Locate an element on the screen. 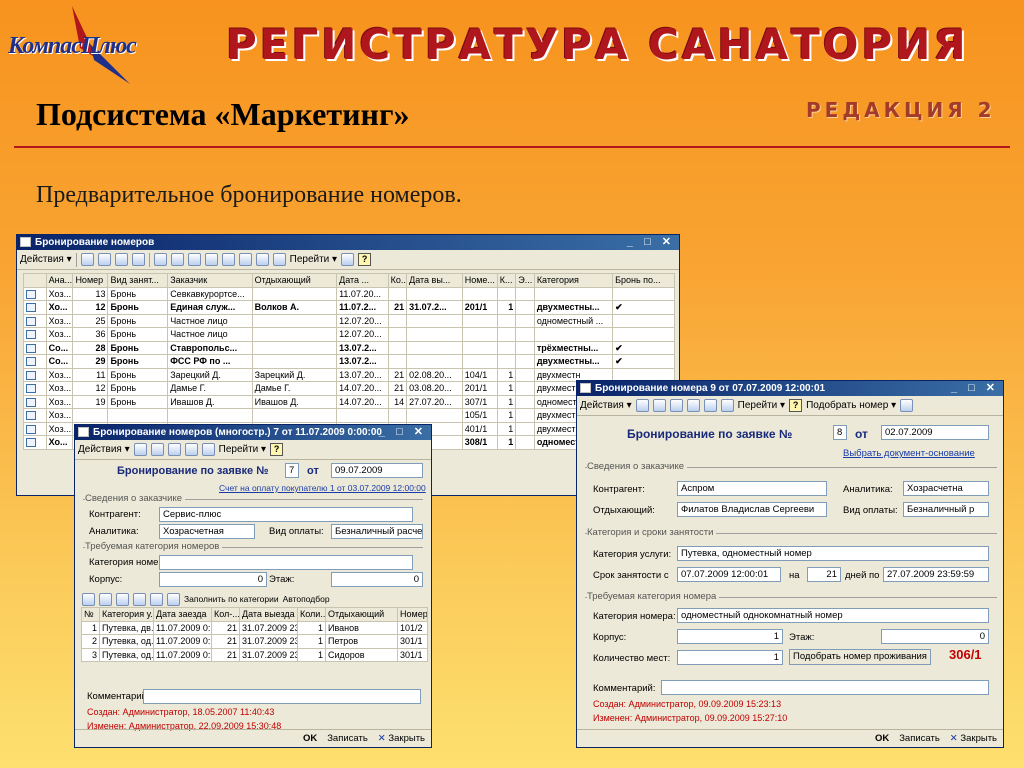  request-date: 09.07.2009 is located at coordinates (377, 470).